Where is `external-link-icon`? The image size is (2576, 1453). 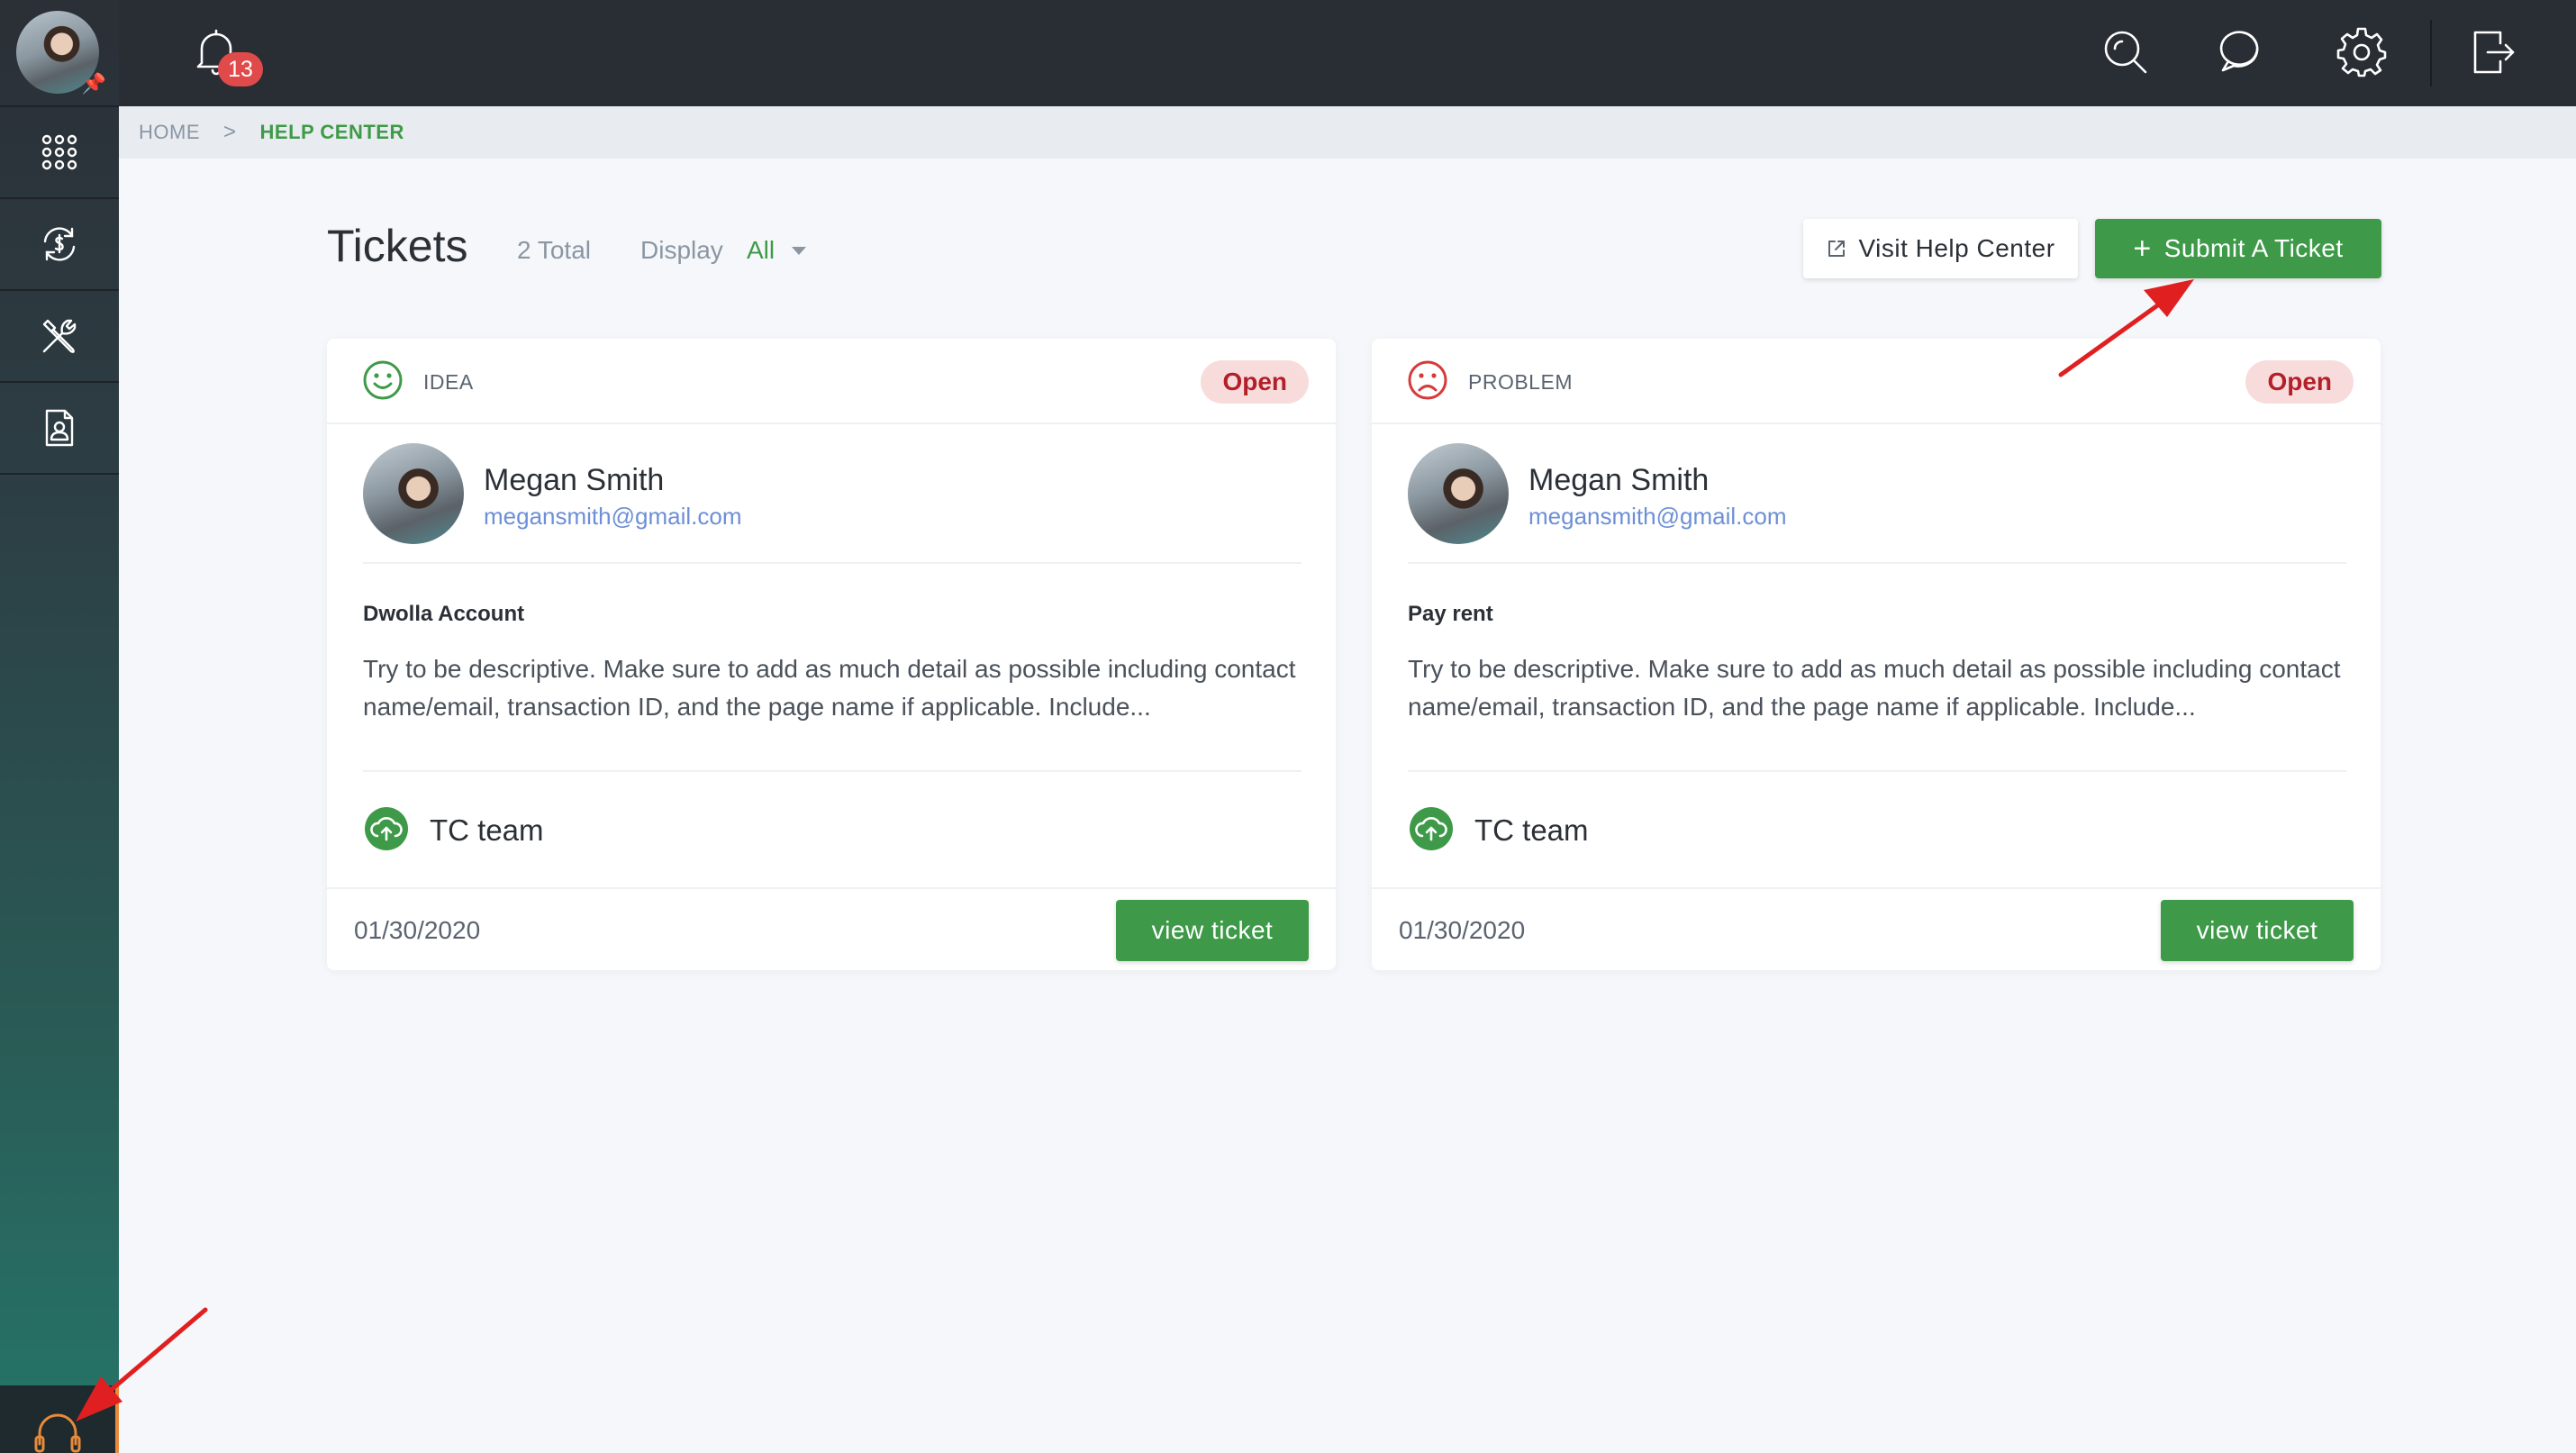
external-link-icon is located at coordinates (1837, 249).